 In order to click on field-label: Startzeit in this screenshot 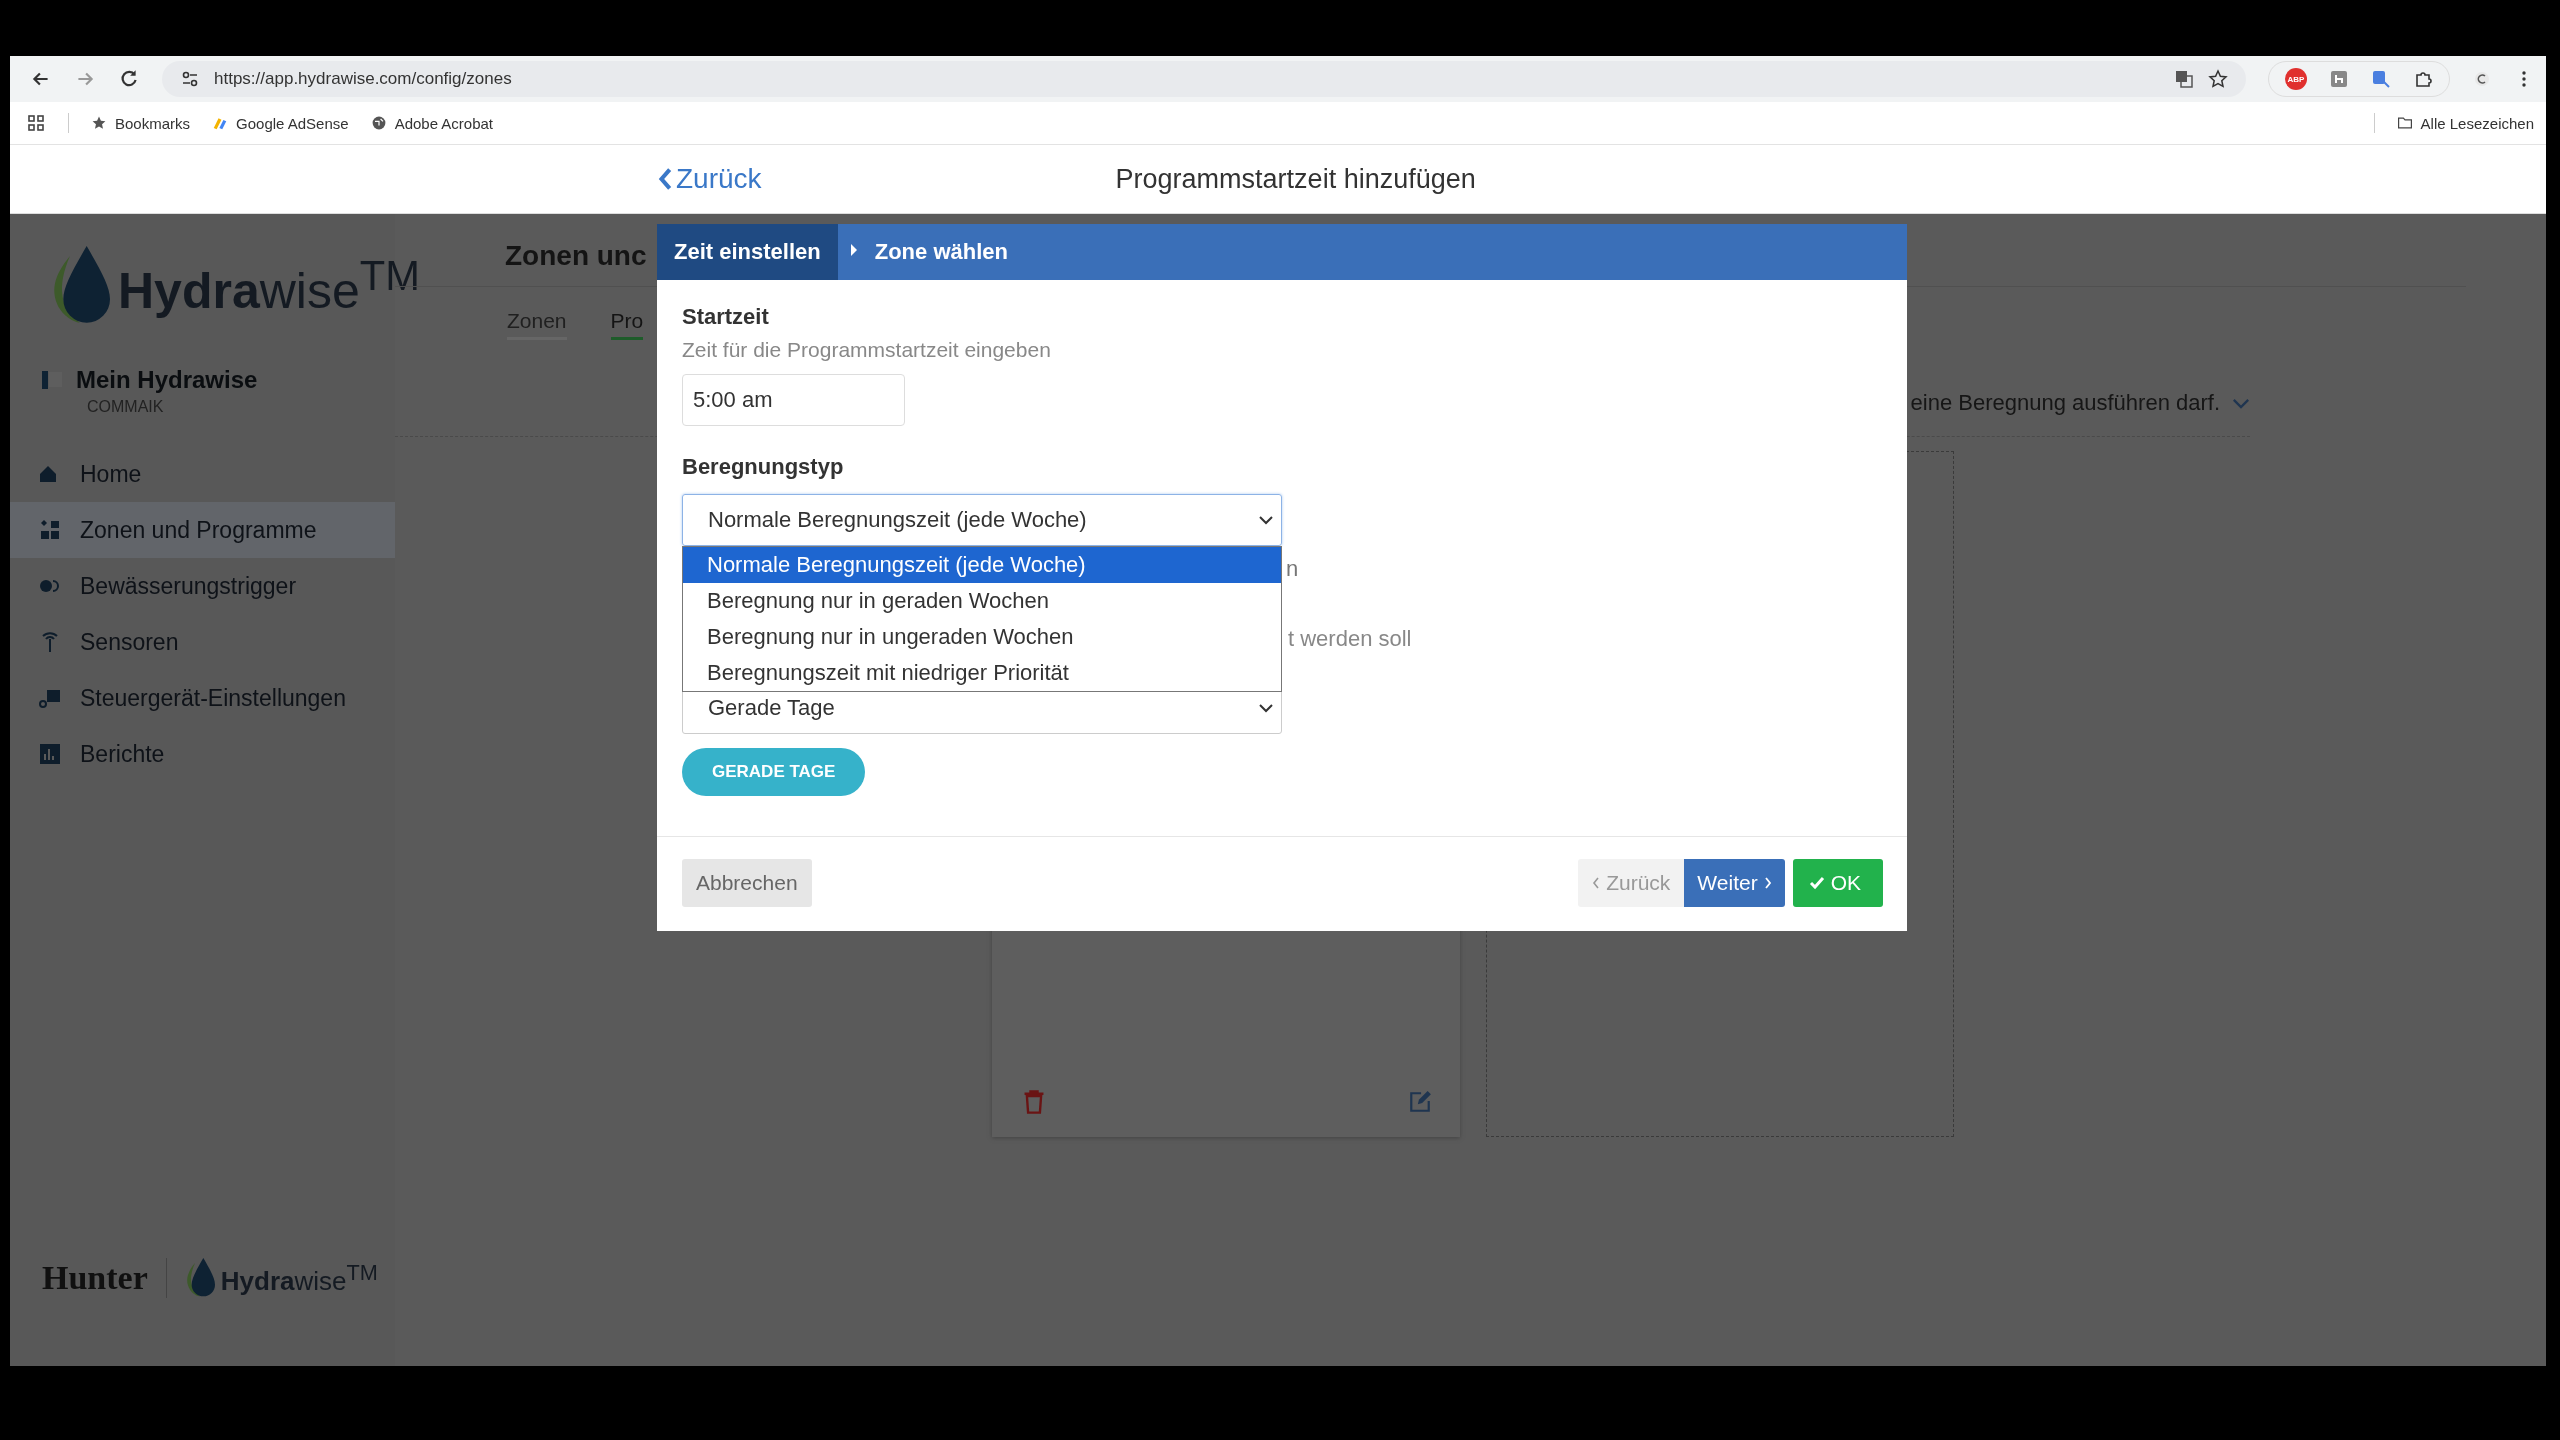, I will do `click(725, 317)`.